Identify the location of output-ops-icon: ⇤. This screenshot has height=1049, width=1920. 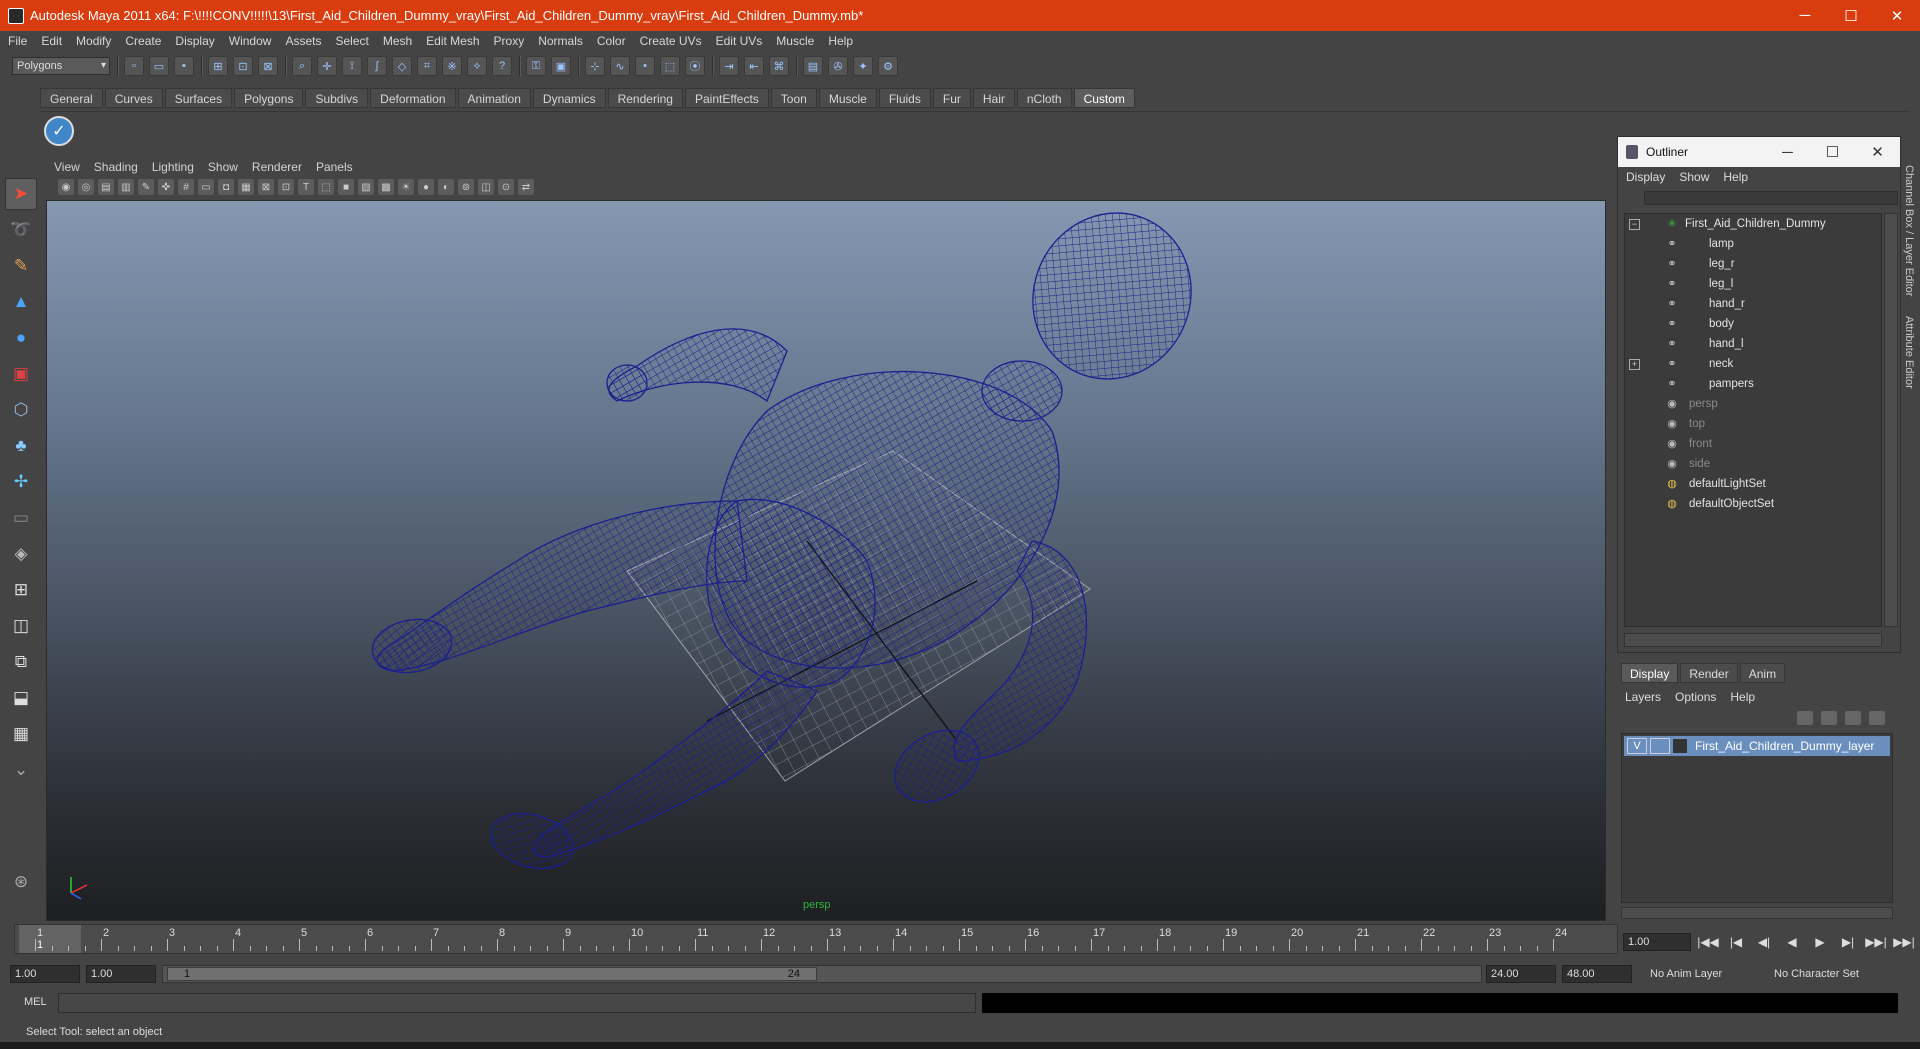
(754, 66).